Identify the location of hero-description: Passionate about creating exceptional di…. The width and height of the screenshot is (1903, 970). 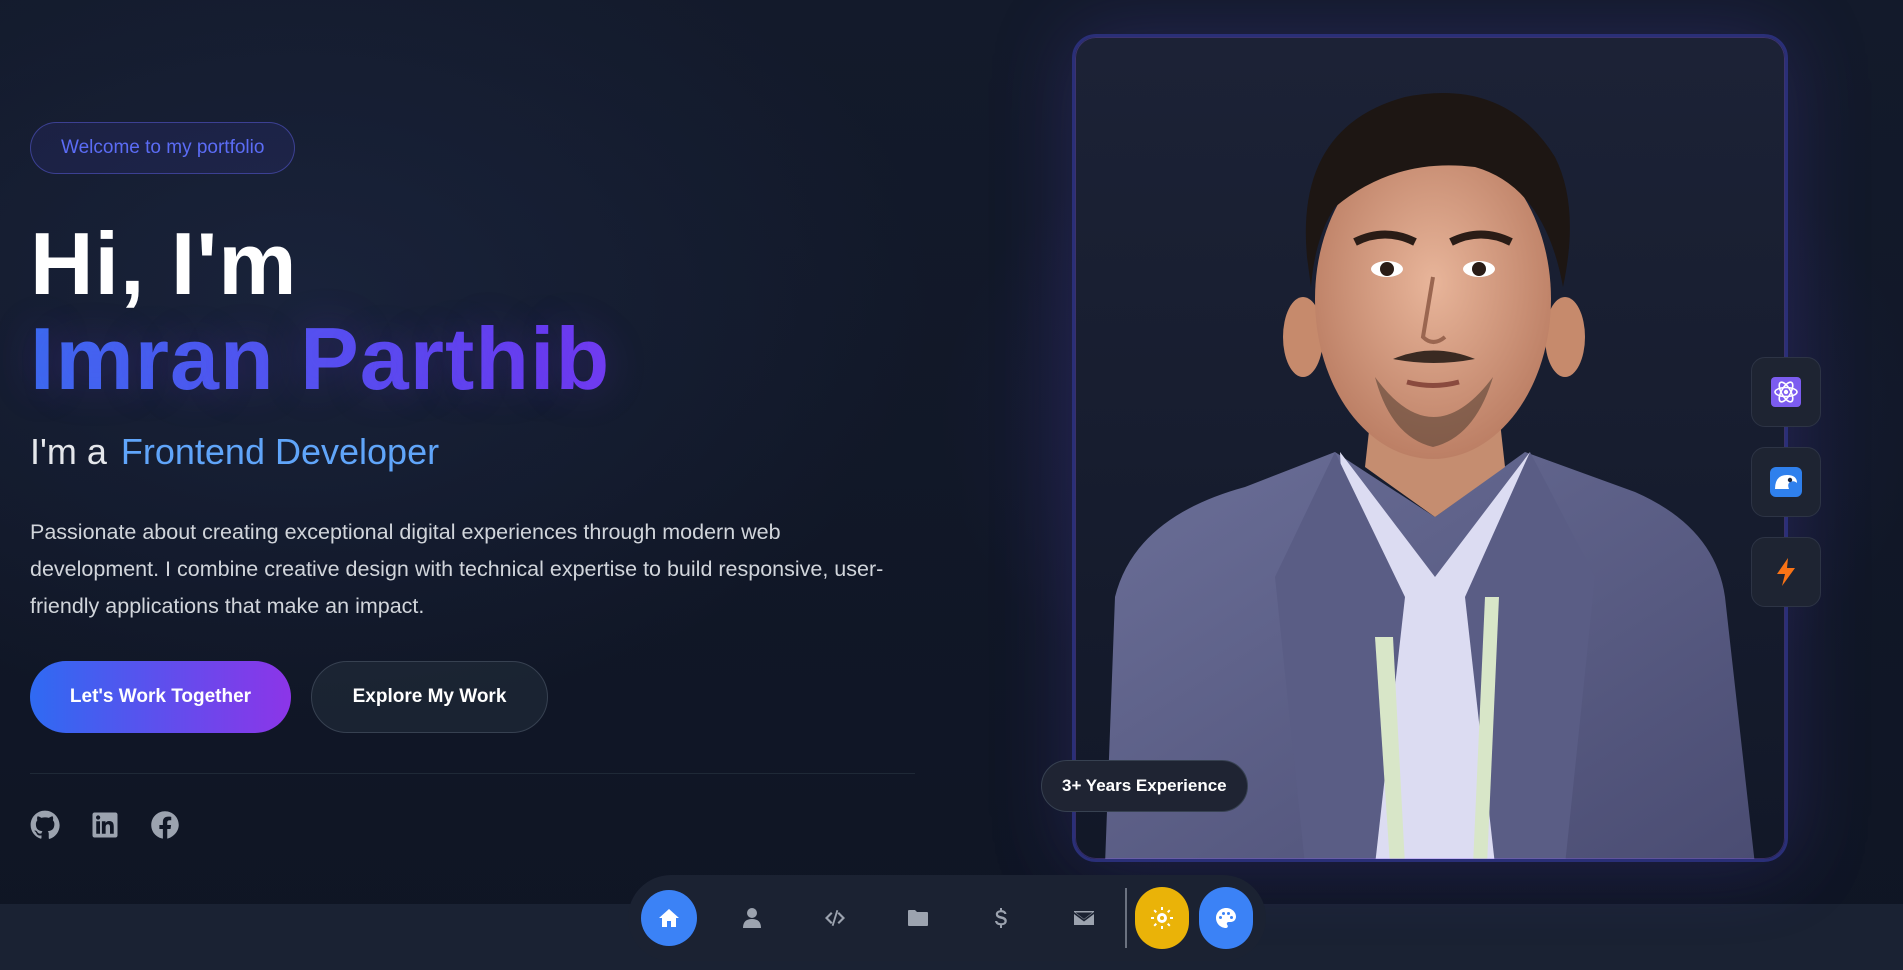
(457, 569).